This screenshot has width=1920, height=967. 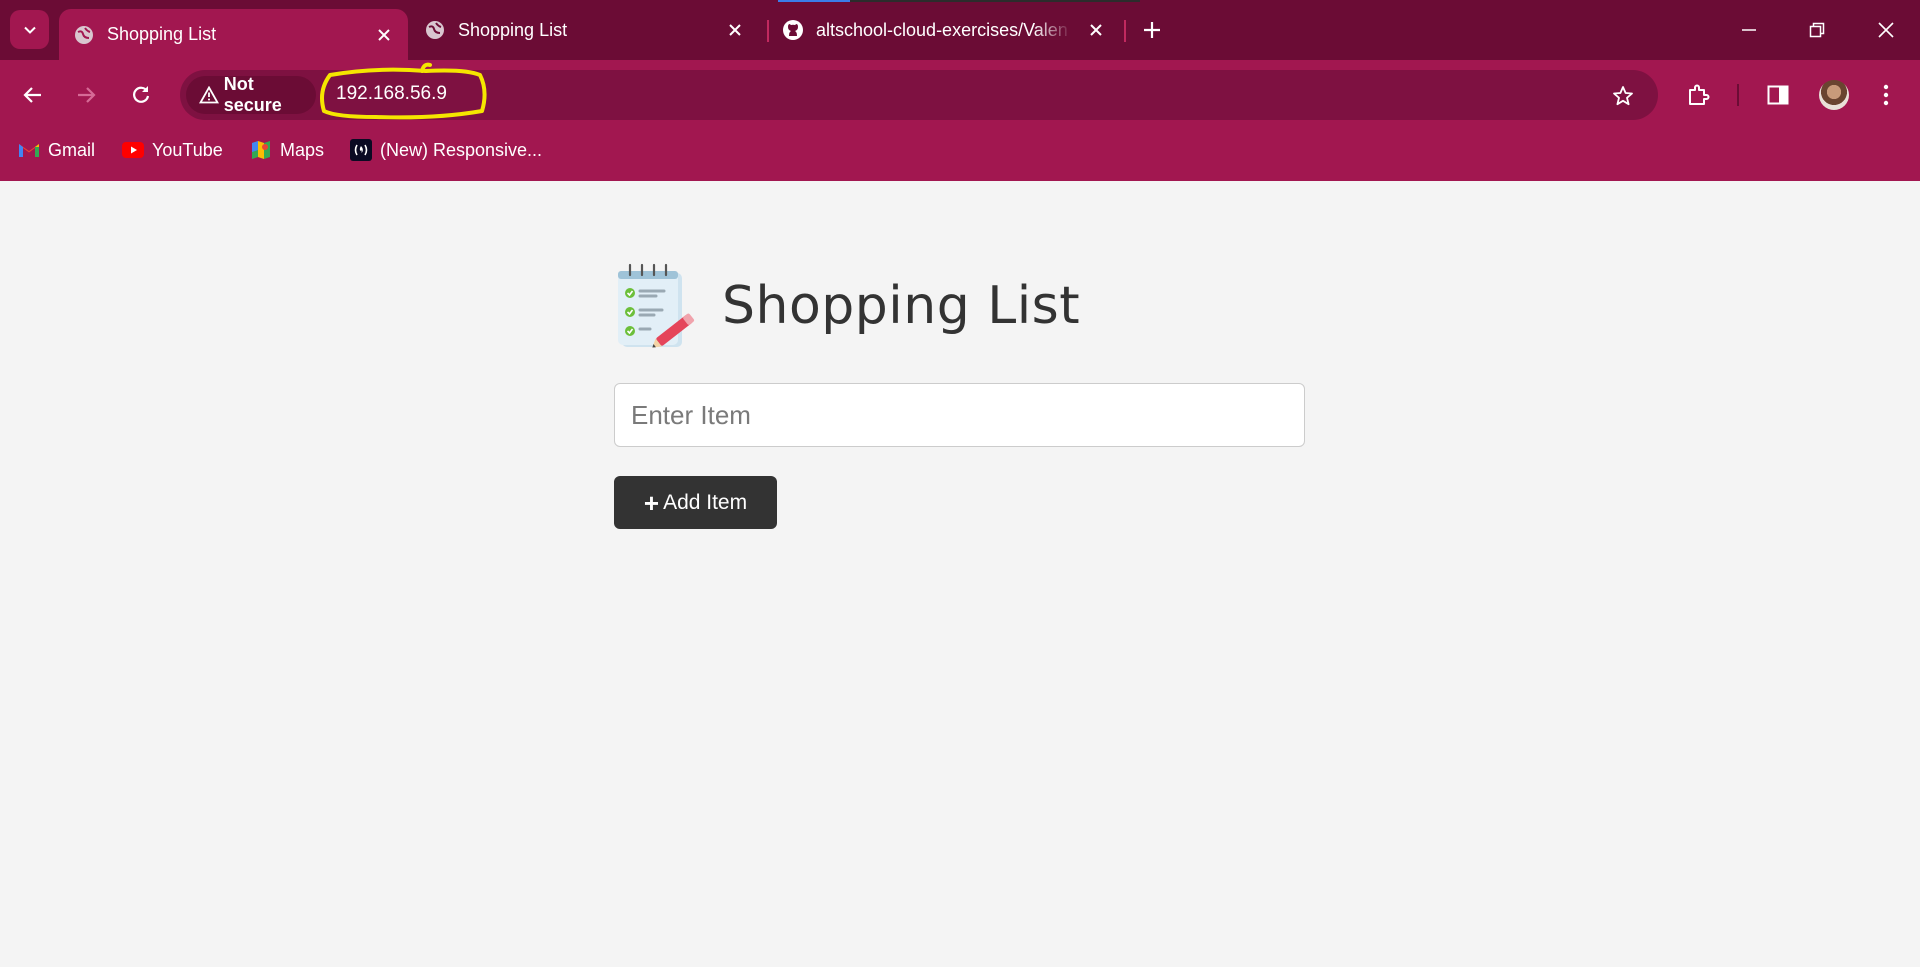 I want to click on app-header: Shopping List, so click(x=847, y=306).